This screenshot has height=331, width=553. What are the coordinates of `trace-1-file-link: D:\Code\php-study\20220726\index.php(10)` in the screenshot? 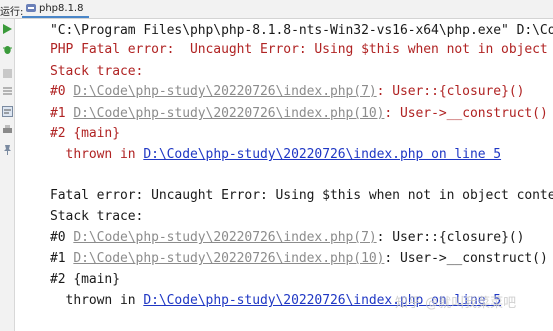 It's located at (228, 113).